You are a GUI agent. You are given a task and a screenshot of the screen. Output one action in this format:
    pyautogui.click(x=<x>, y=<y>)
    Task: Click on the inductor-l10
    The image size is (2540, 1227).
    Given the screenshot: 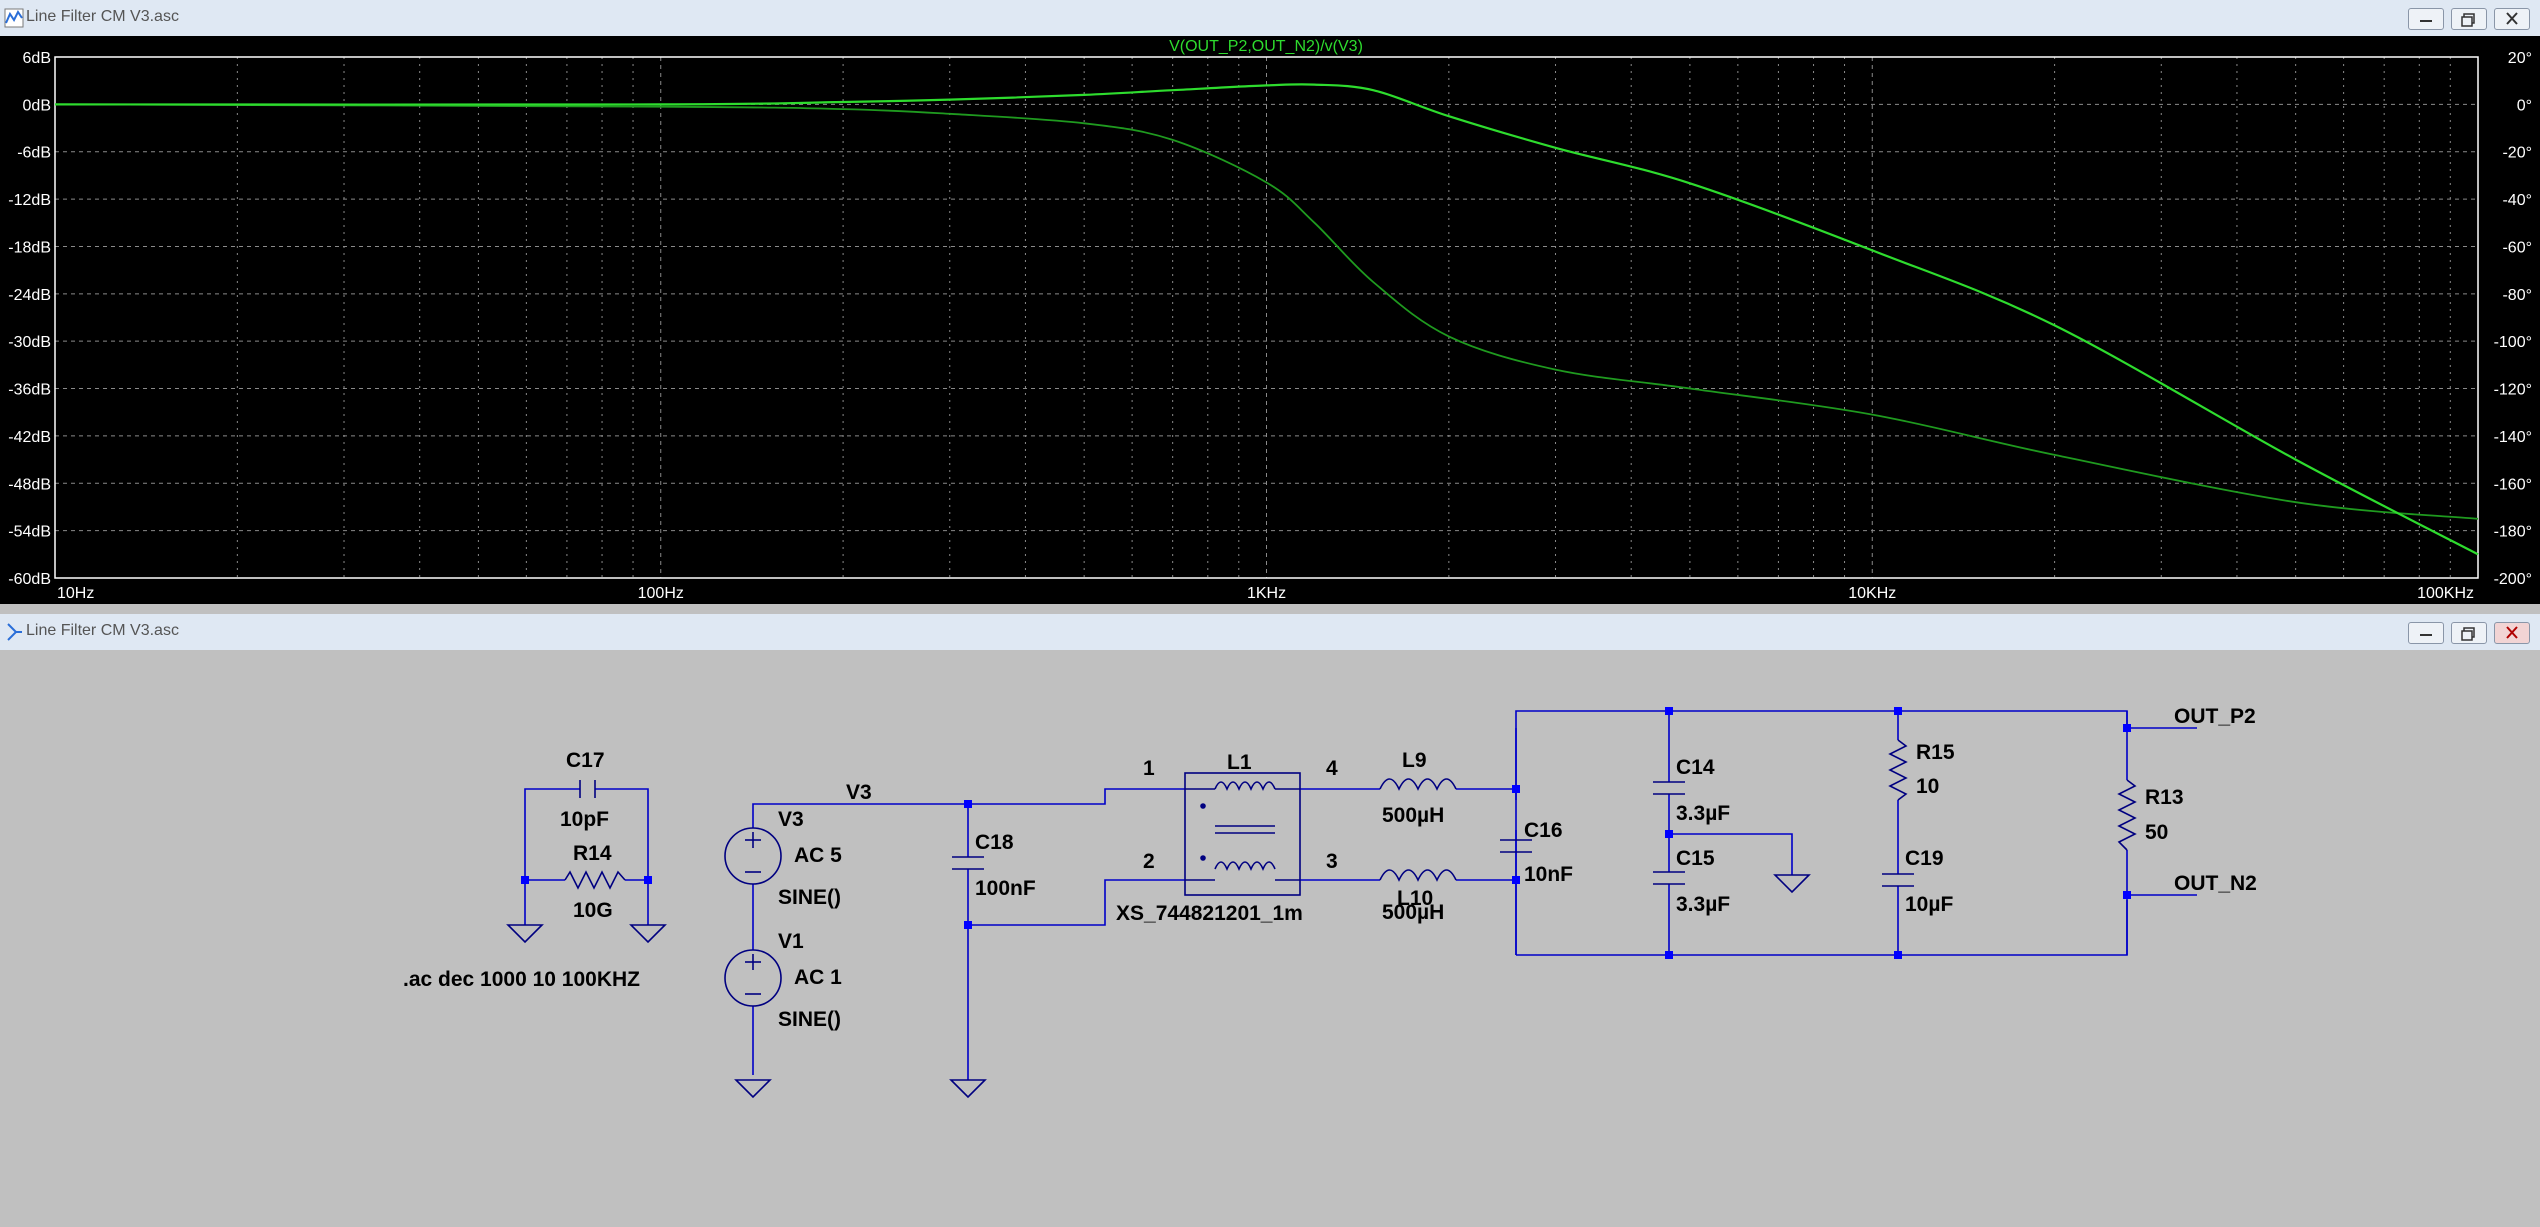 What is the action you would take?
    pyautogui.click(x=1418, y=875)
    